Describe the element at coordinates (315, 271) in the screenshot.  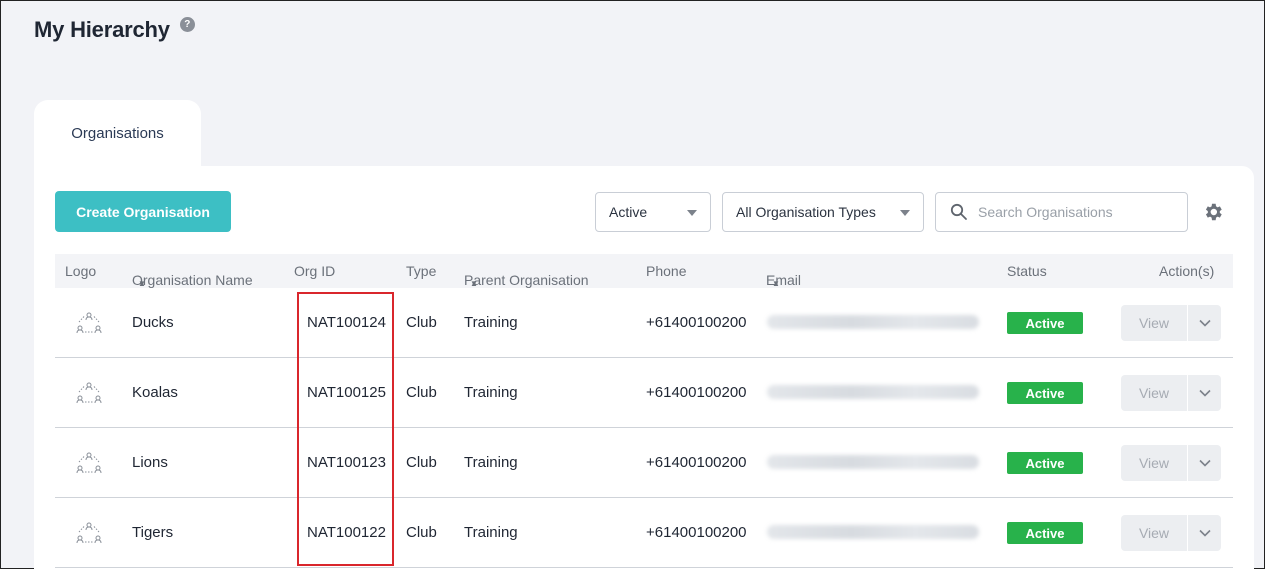
I see `header-org-id: Org ID` at that location.